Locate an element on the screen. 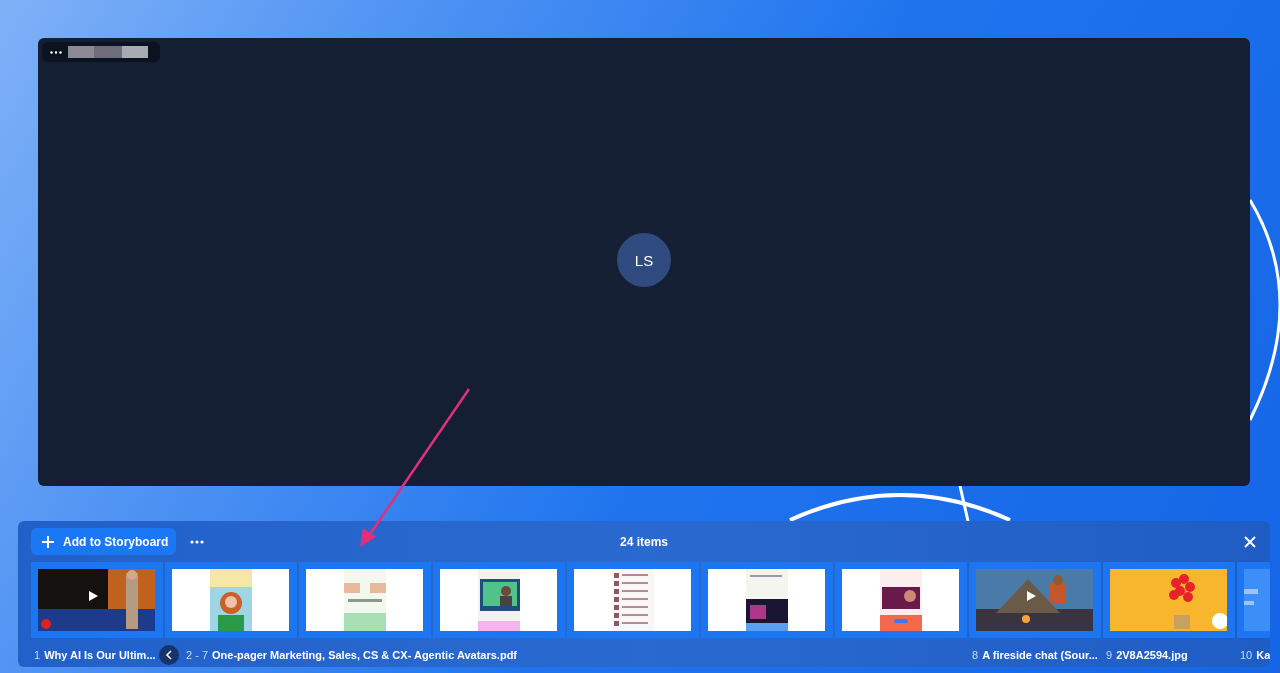 The height and width of the screenshot is (673, 1280). back-button is located at coordinates (169, 655).